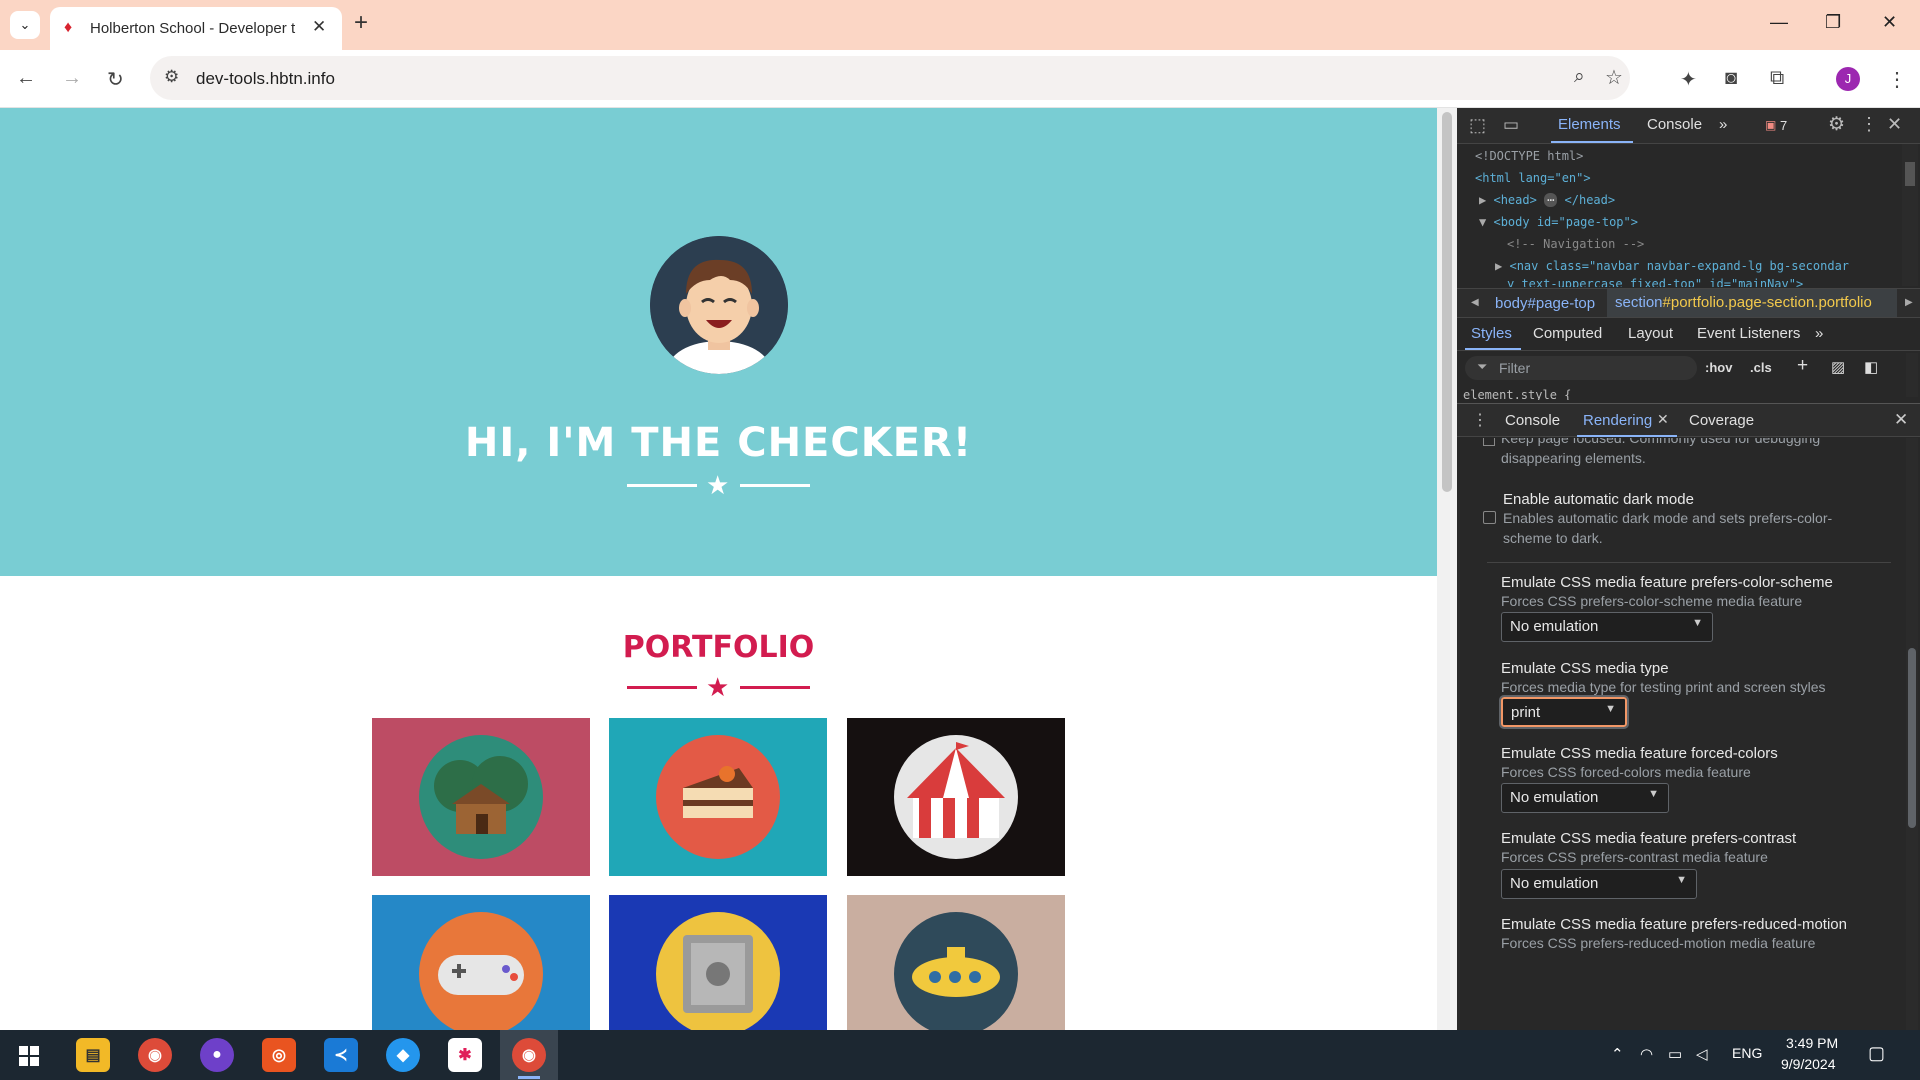  I want to click on avatar-illustration, so click(719, 305).